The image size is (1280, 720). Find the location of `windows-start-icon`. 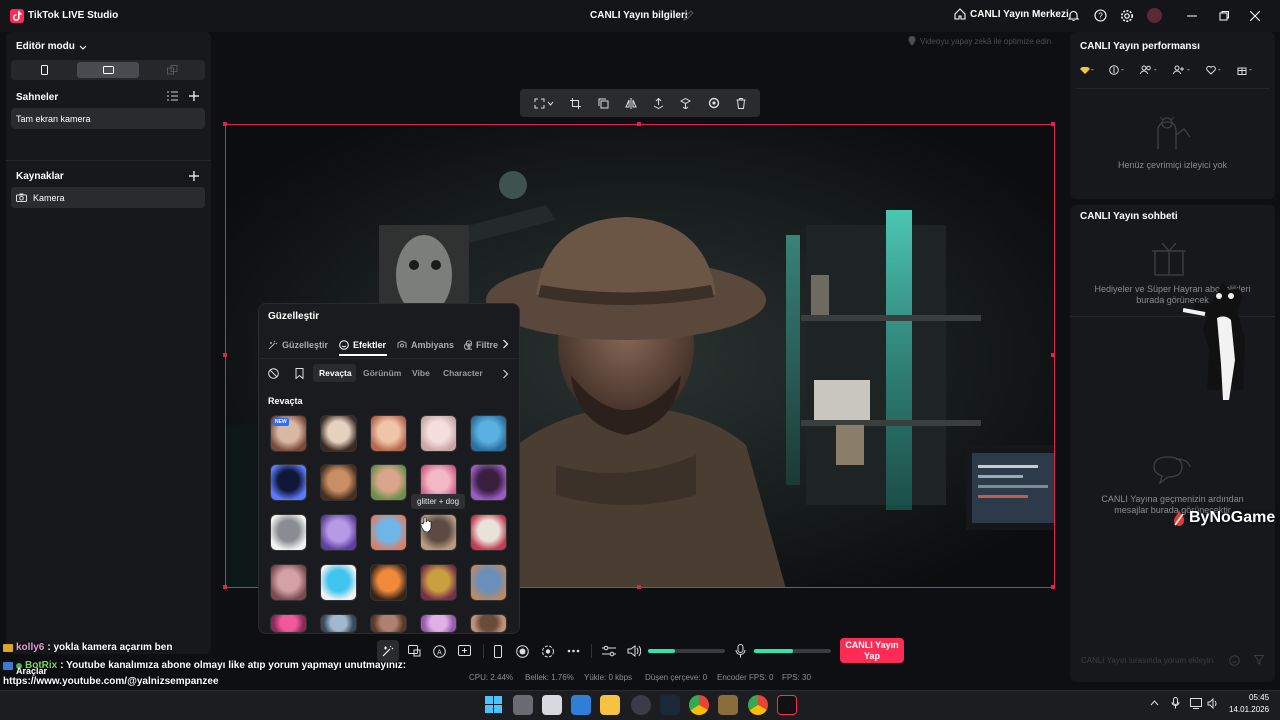

windows-start-icon is located at coordinates (493, 704).